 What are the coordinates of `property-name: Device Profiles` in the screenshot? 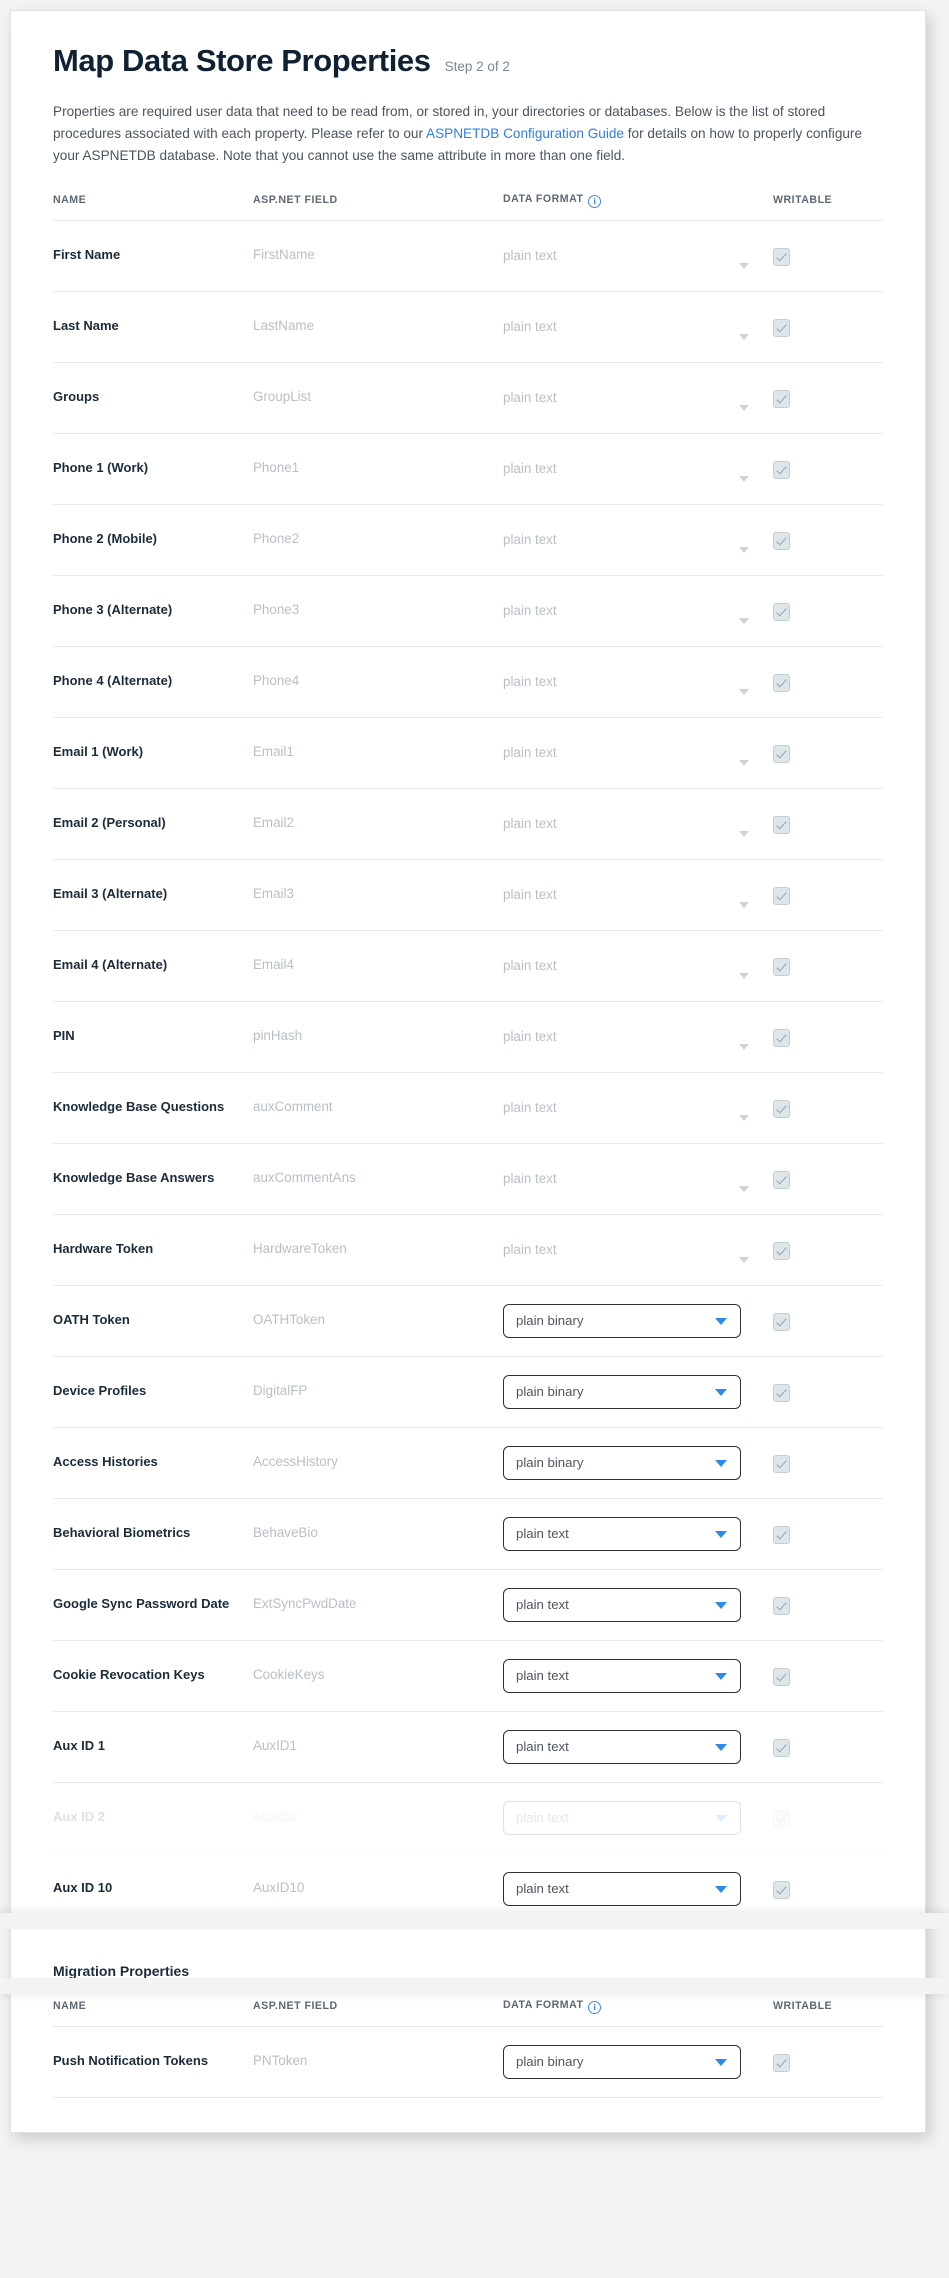 It's located at (100, 1391).